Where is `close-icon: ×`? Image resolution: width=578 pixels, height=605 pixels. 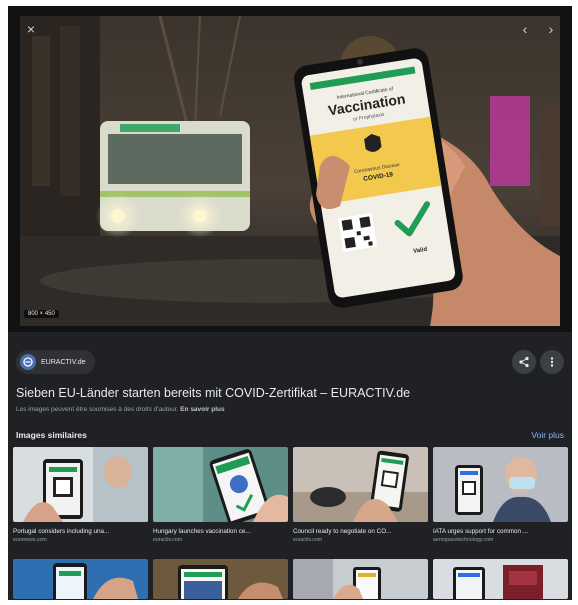 close-icon: × is located at coordinates (31, 29).